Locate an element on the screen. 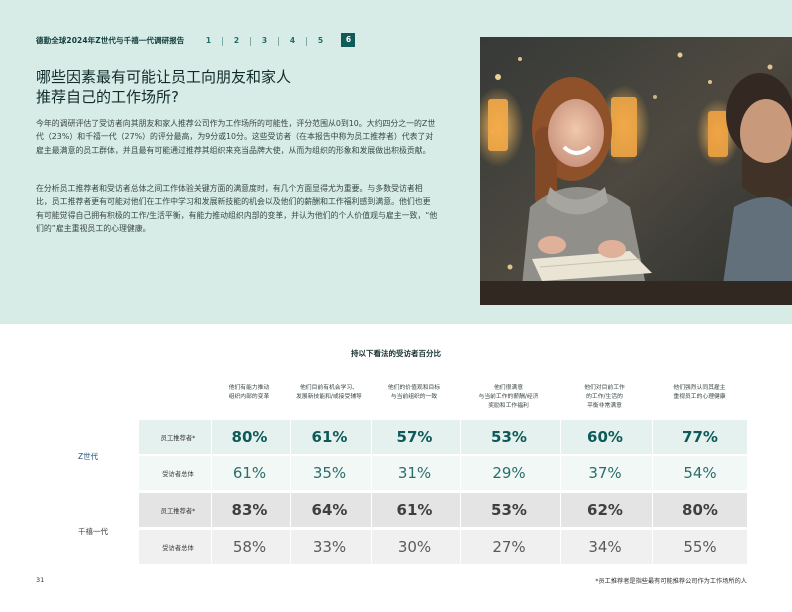 This screenshot has height=612, width=792. table-cell: 54% is located at coordinates (699, 473).